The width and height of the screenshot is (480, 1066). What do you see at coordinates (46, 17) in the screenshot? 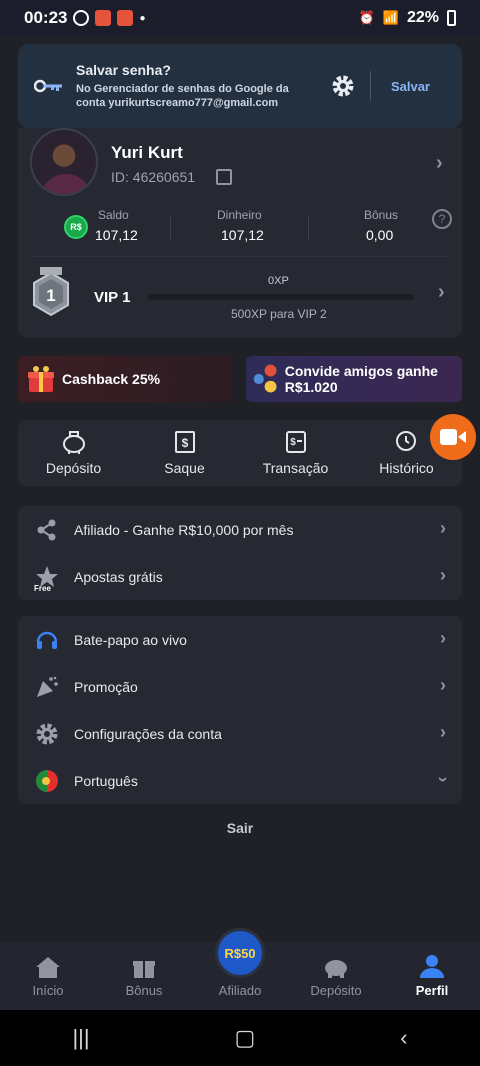
I see `status-time: 00:23` at bounding box center [46, 17].